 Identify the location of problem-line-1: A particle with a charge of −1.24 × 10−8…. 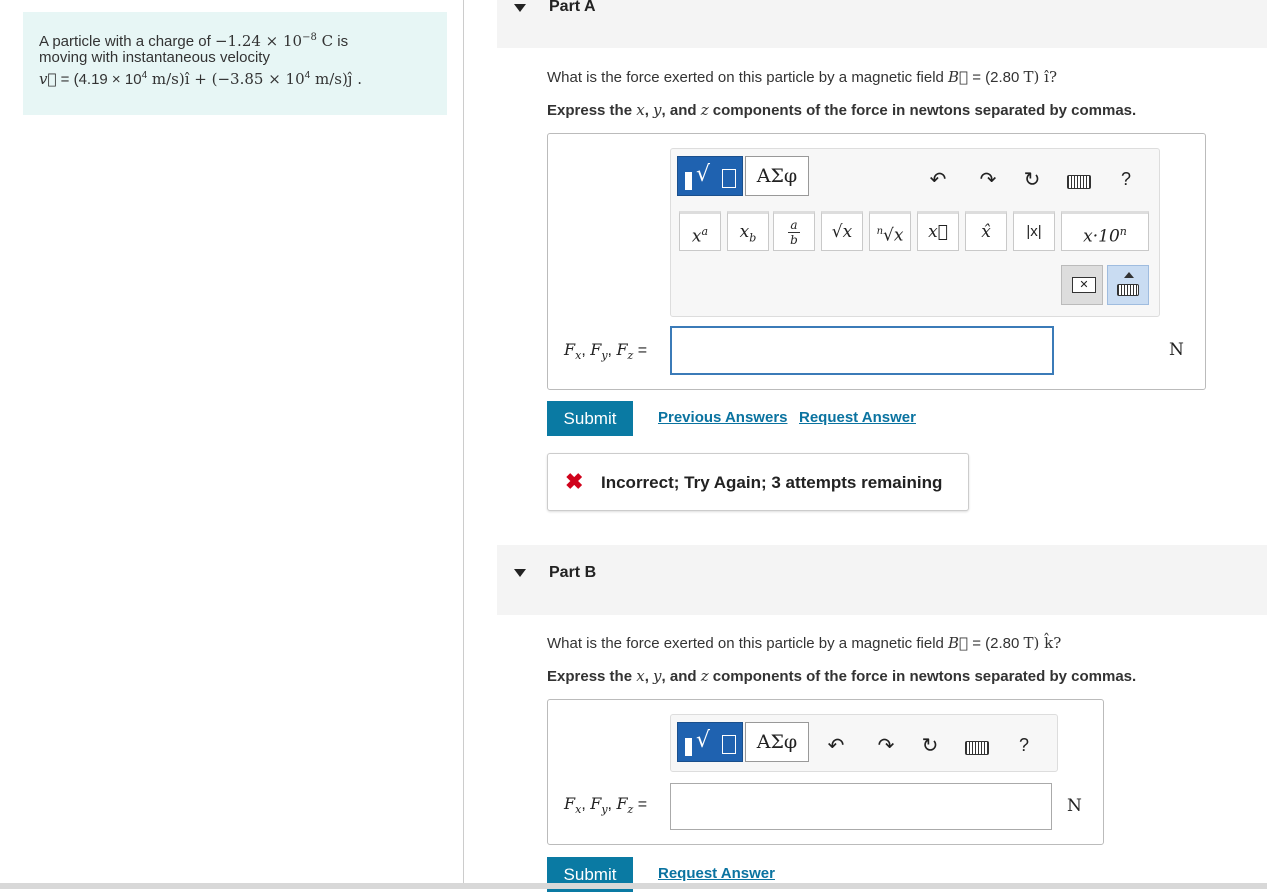
(235, 40).